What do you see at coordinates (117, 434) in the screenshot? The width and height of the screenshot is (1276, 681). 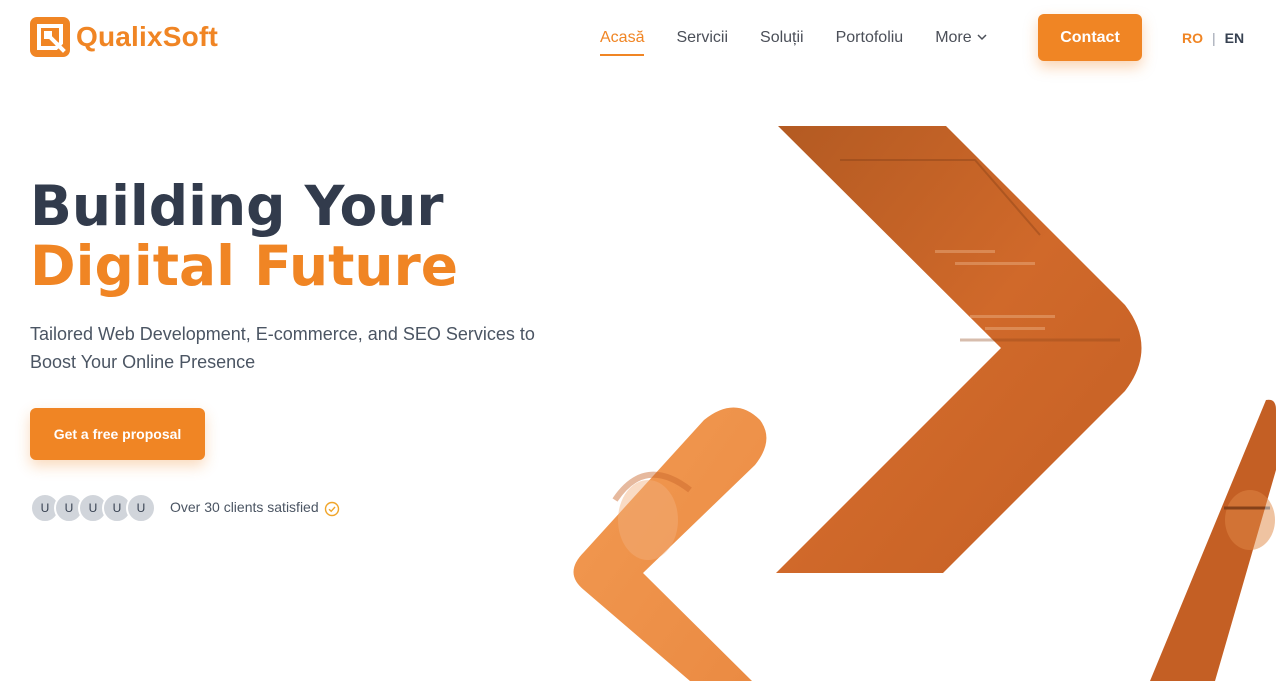 I see `get-proposal-button: Get a free proposal` at bounding box center [117, 434].